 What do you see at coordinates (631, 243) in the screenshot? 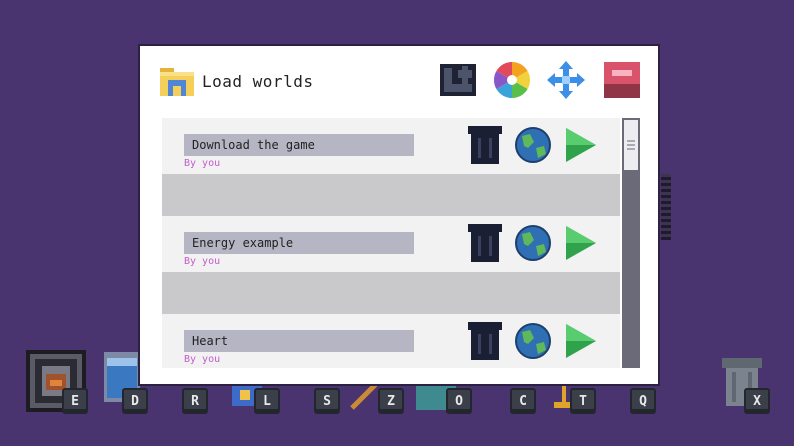
I see `scrollbar` at bounding box center [631, 243].